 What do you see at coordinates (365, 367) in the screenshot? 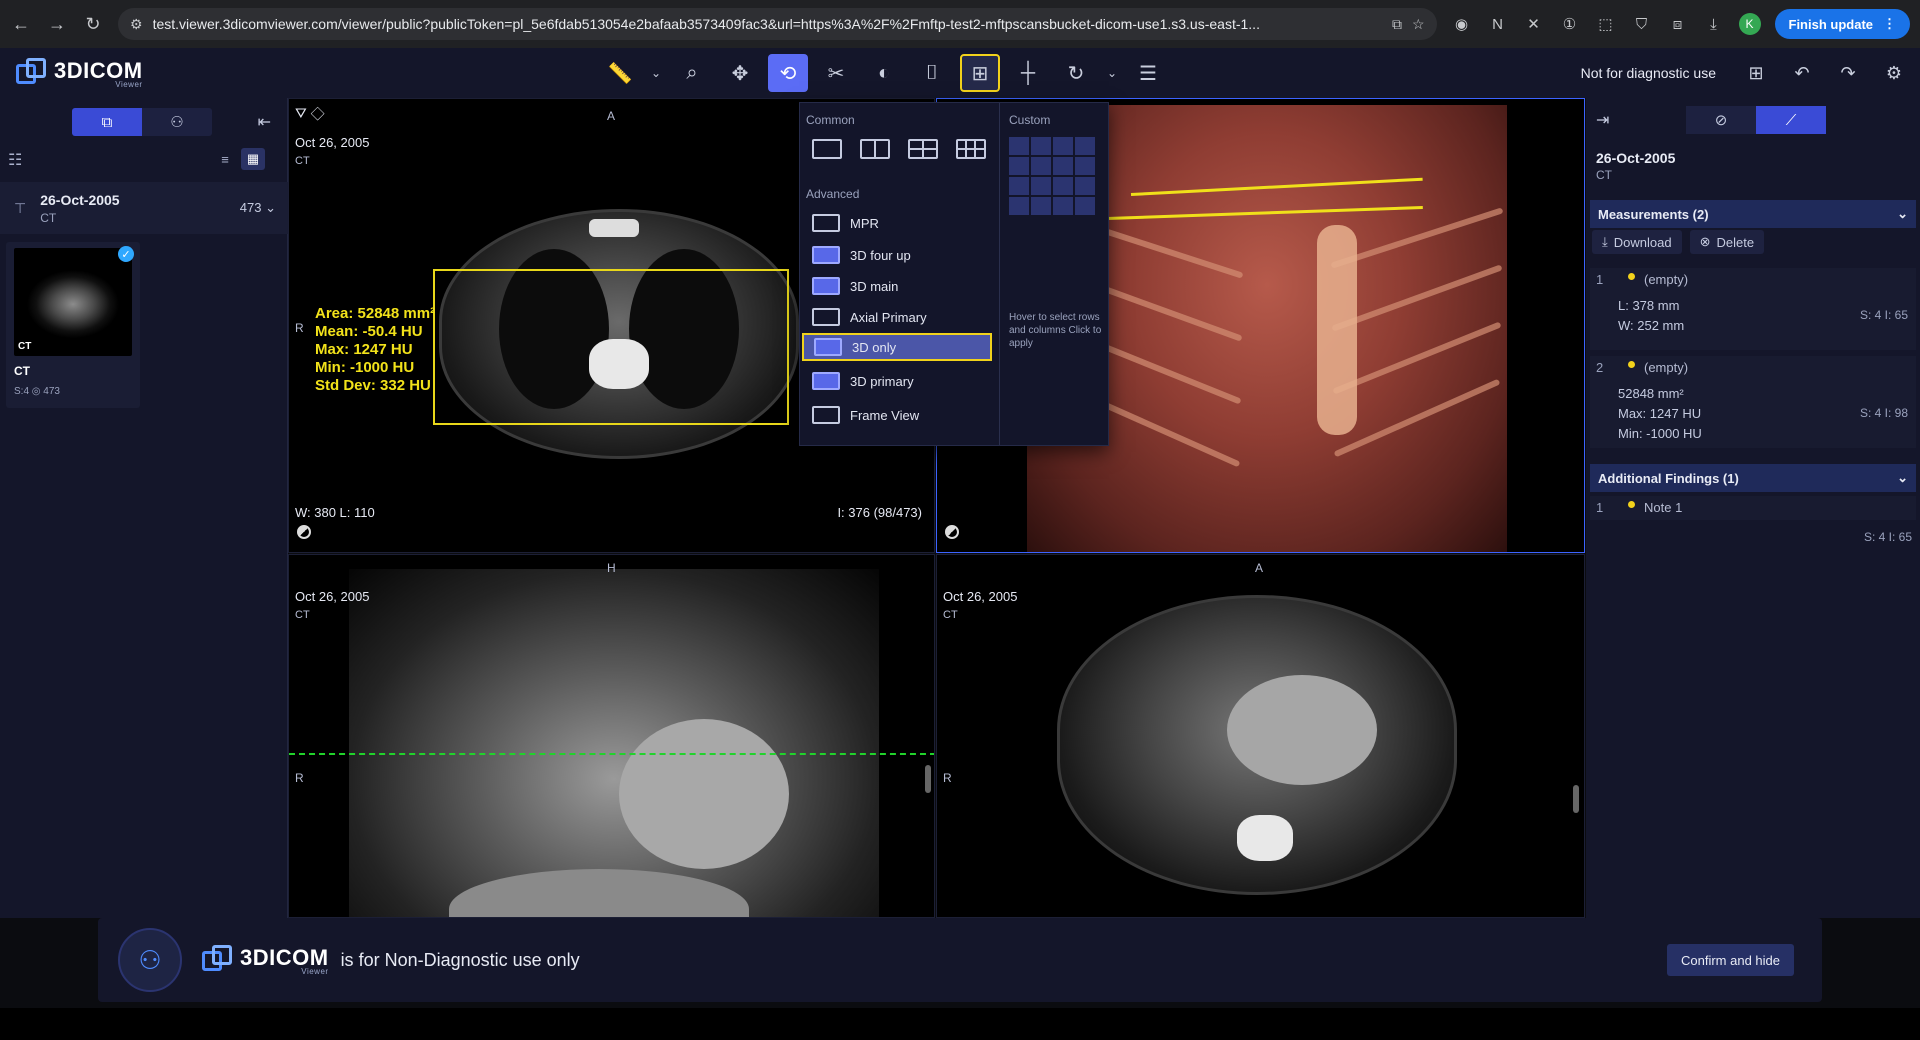
I see `roi-min: Min: -1000 HU` at bounding box center [365, 367].